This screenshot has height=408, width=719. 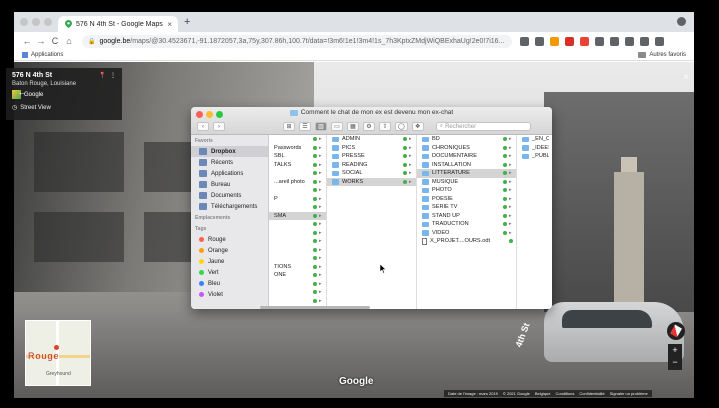 I want to click on finder-row: MUSIQUE ▸, so click(x=466, y=182).